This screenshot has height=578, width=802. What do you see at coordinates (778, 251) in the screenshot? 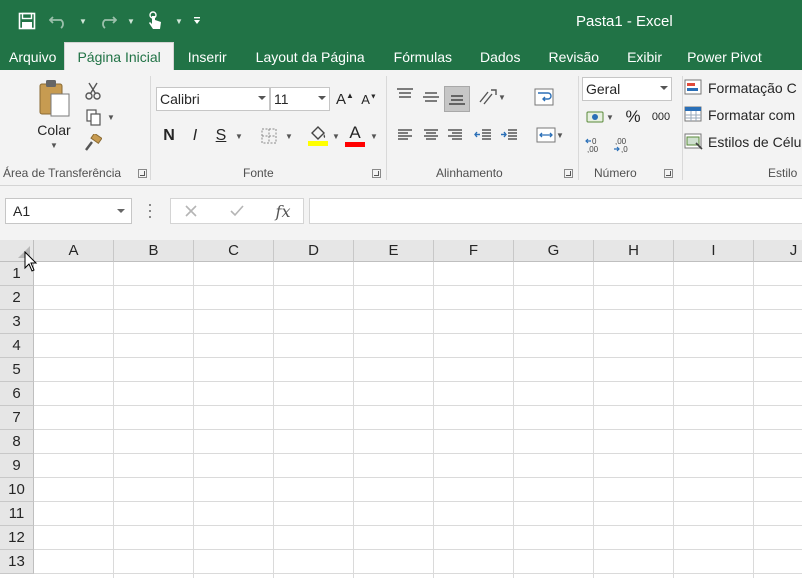
I see `column-header-j: J` at bounding box center [778, 251].